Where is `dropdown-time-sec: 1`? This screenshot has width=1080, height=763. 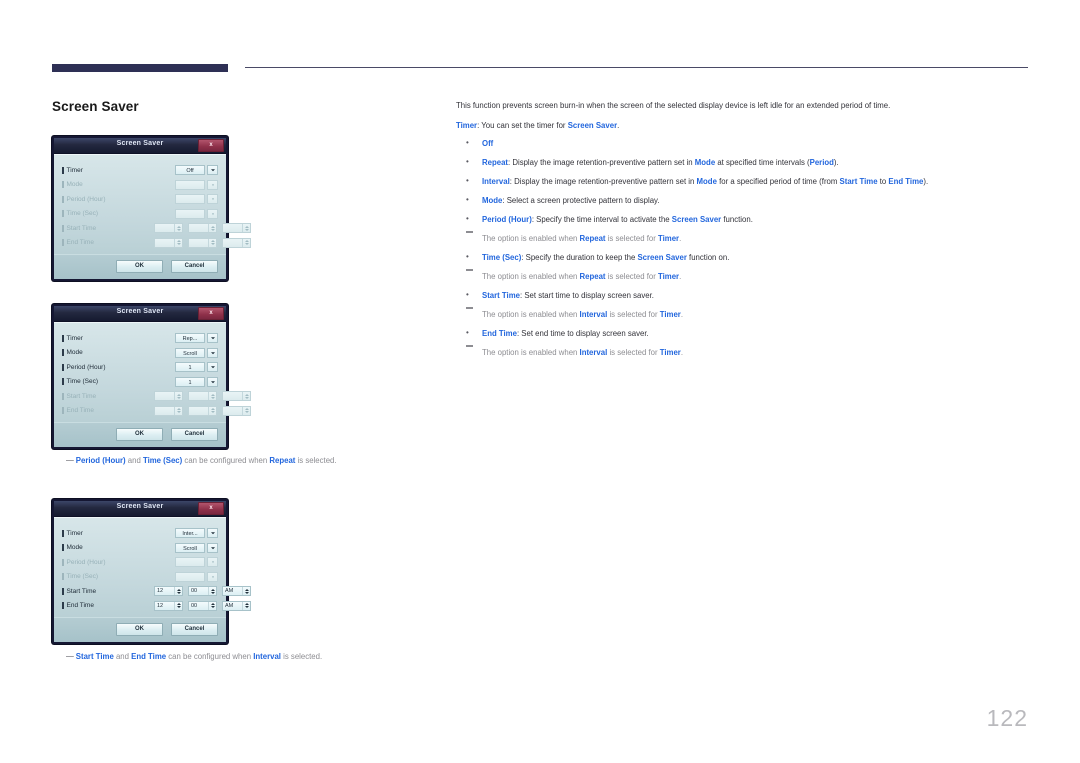
dropdown-time-sec: 1 is located at coordinates (196, 381).